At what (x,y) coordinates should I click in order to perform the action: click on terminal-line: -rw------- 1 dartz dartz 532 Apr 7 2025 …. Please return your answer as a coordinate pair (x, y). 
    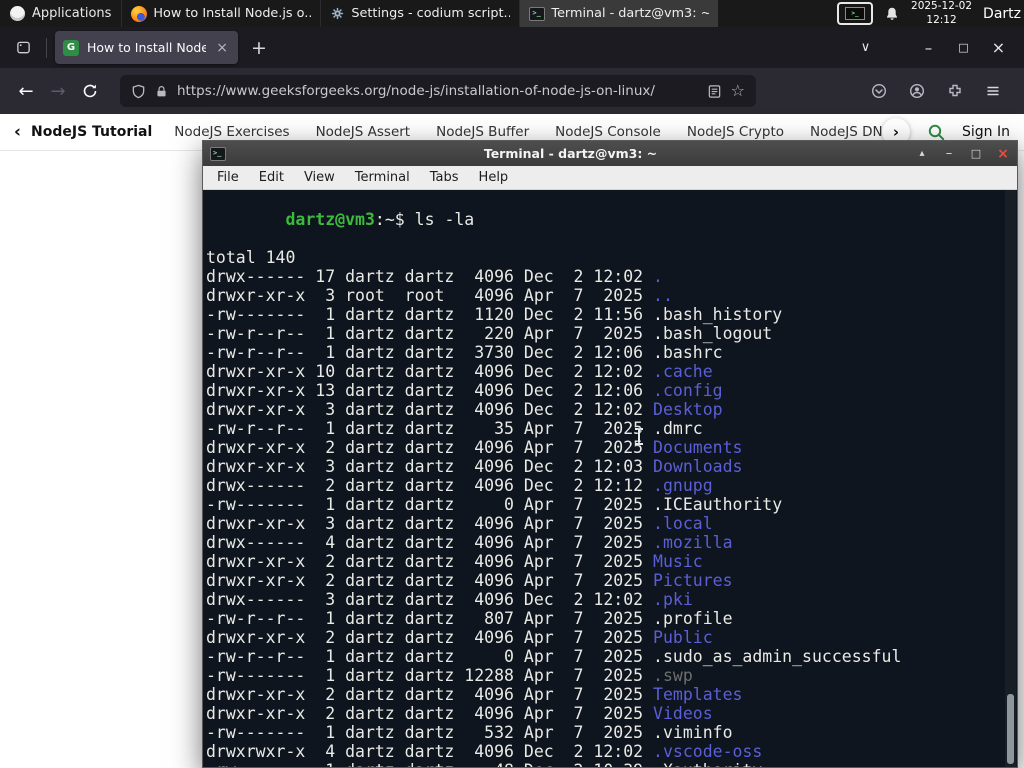
    Looking at the image, I should click on (469, 732).